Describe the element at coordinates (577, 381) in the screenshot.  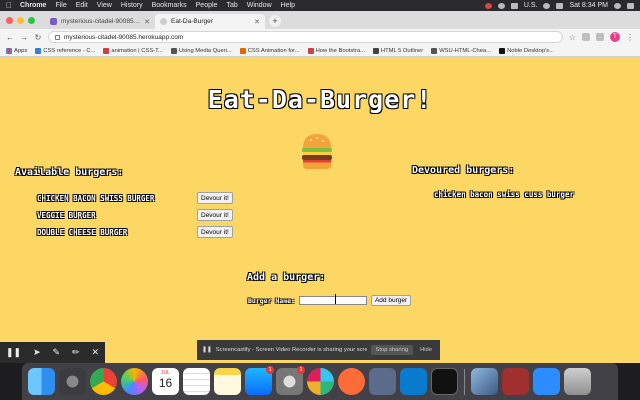
I see `trash-icon` at that location.